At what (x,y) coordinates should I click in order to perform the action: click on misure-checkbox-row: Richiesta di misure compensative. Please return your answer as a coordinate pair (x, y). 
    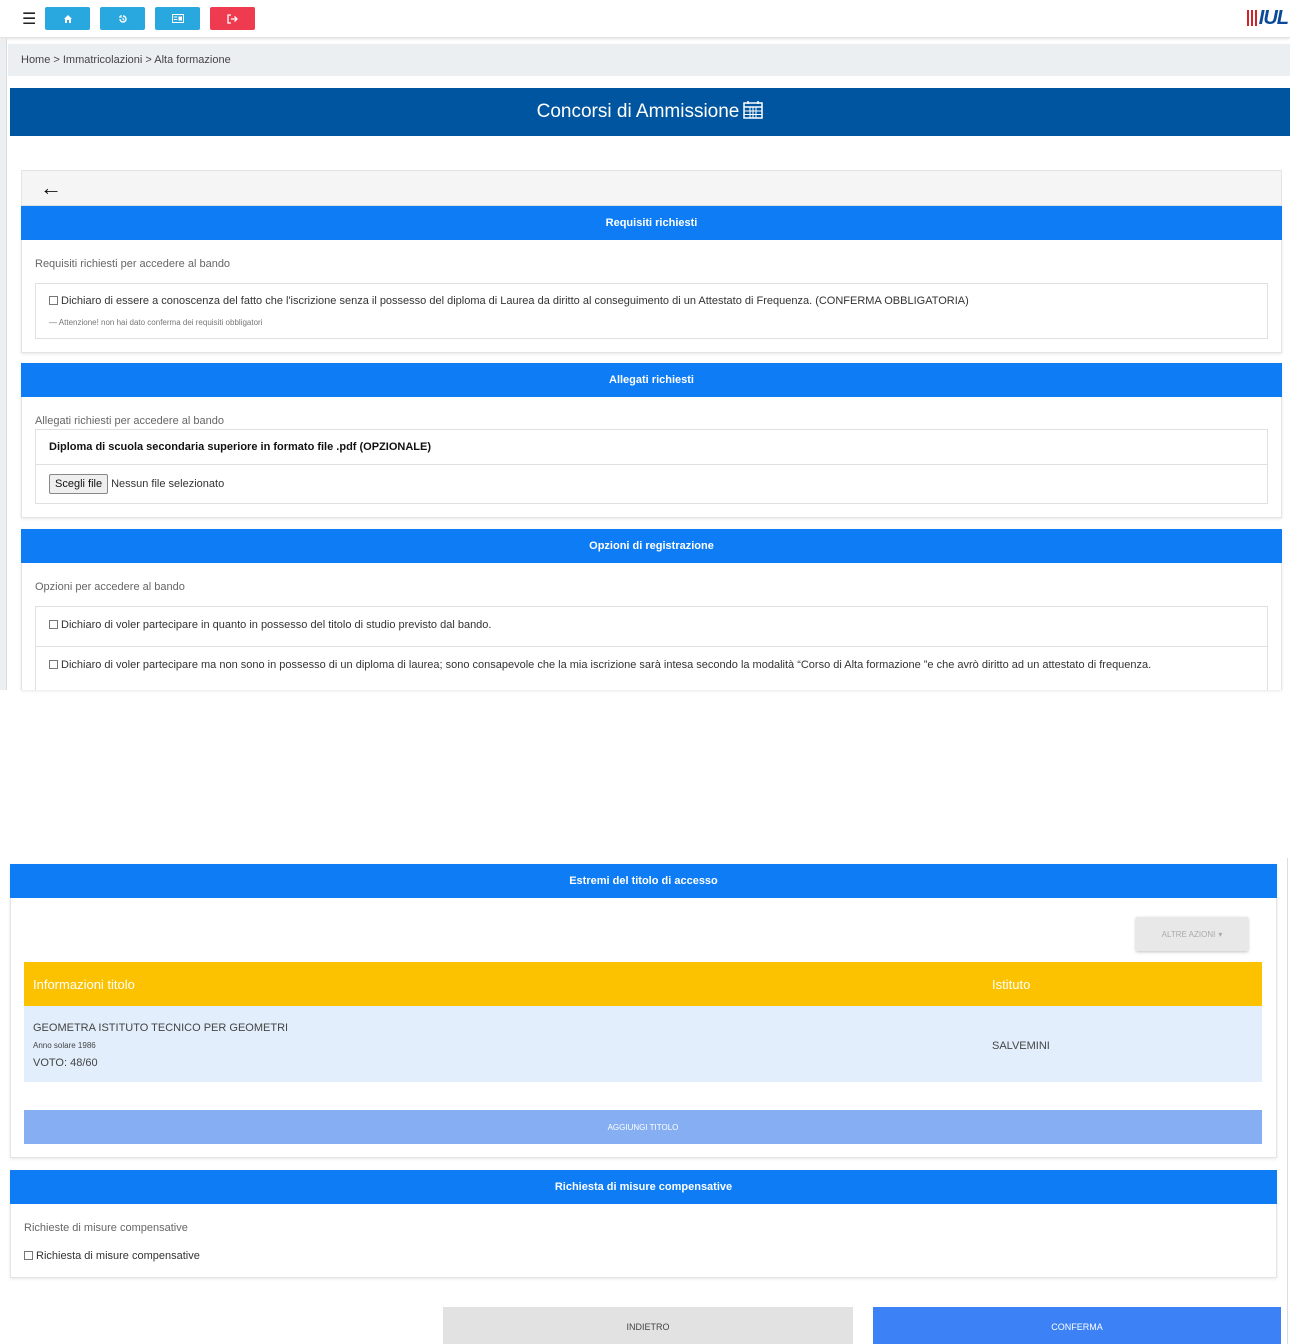
    Looking at the image, I should click on (112, 1256).